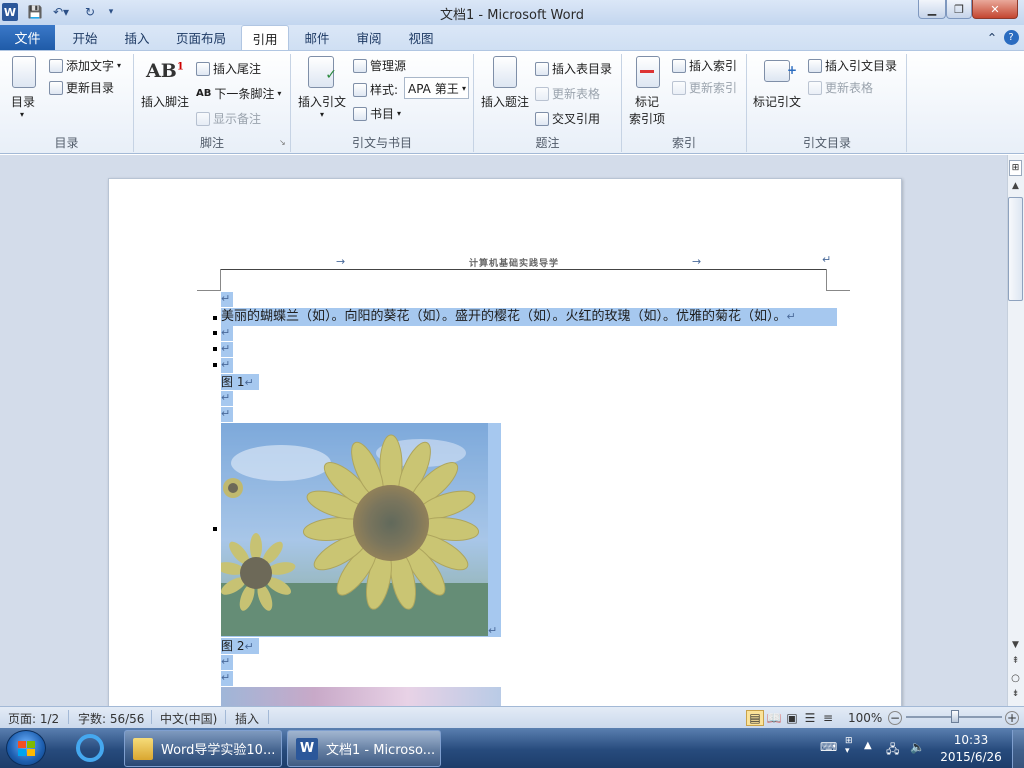  Describe the element at coordinates (971, 741) in the screenshot. I see `clock-time: 10:33` at that location.